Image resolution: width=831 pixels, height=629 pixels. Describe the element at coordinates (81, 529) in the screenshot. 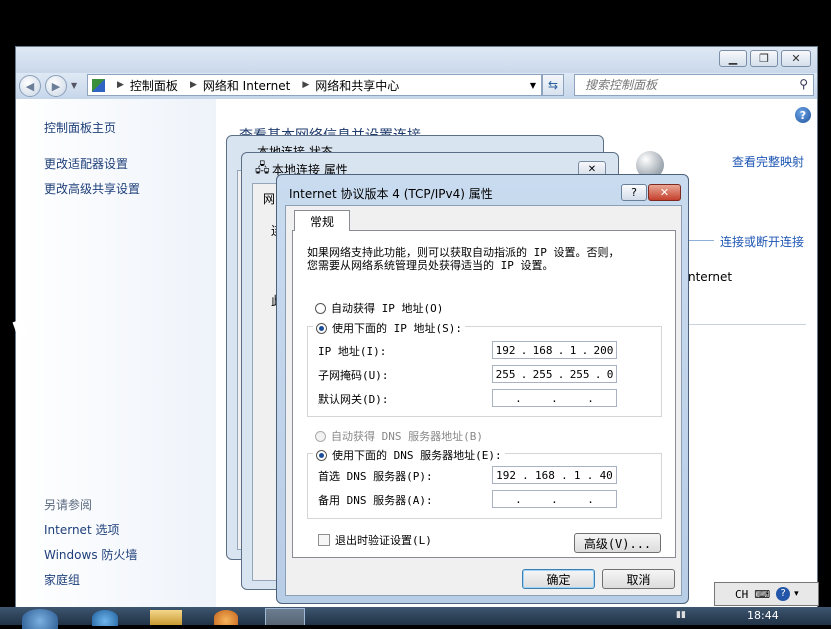

I see `see-also-internet-options: Internet 选项` at that location.